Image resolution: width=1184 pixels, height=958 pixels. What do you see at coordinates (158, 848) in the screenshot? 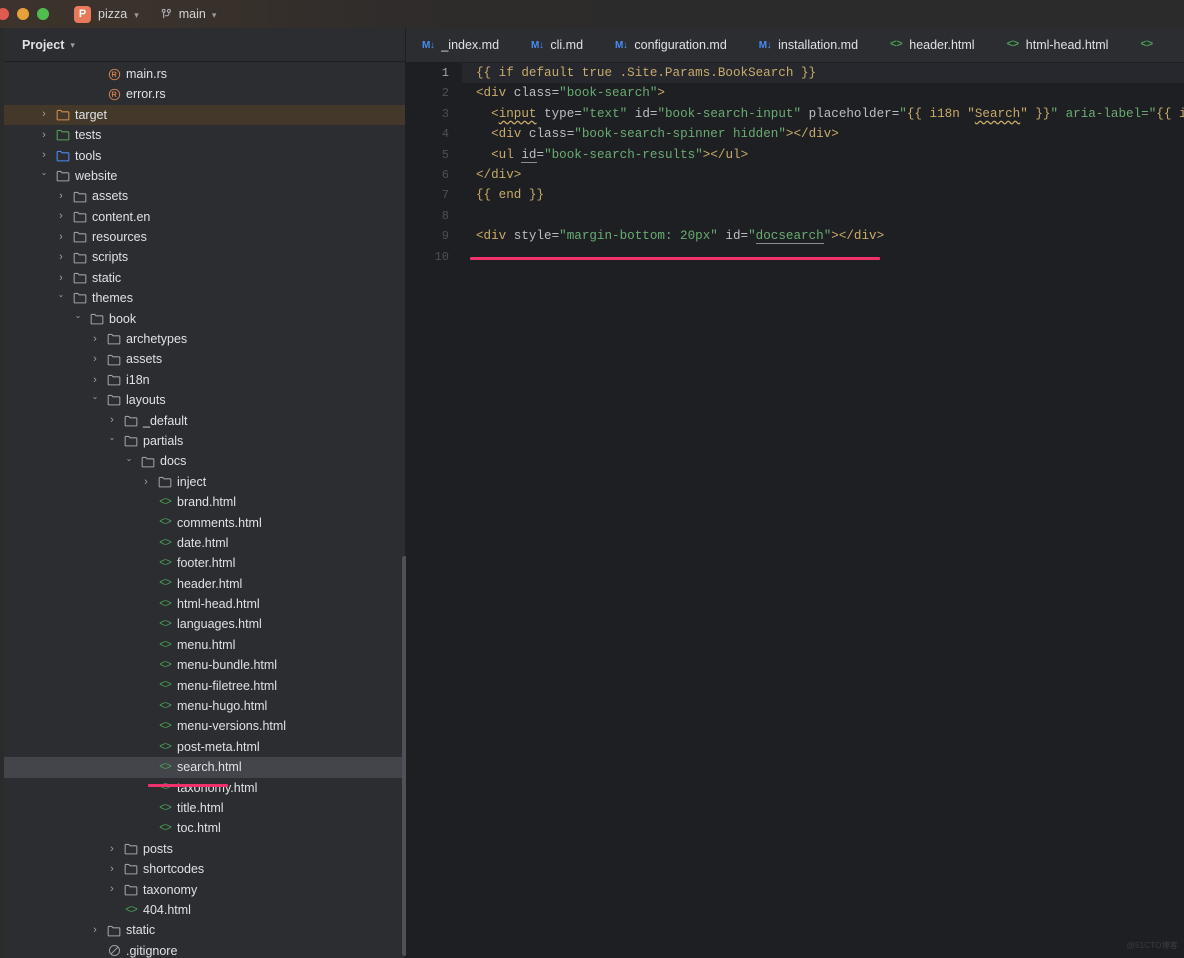
I see `tree-item-label: posts` at bounding box center [158, 848].